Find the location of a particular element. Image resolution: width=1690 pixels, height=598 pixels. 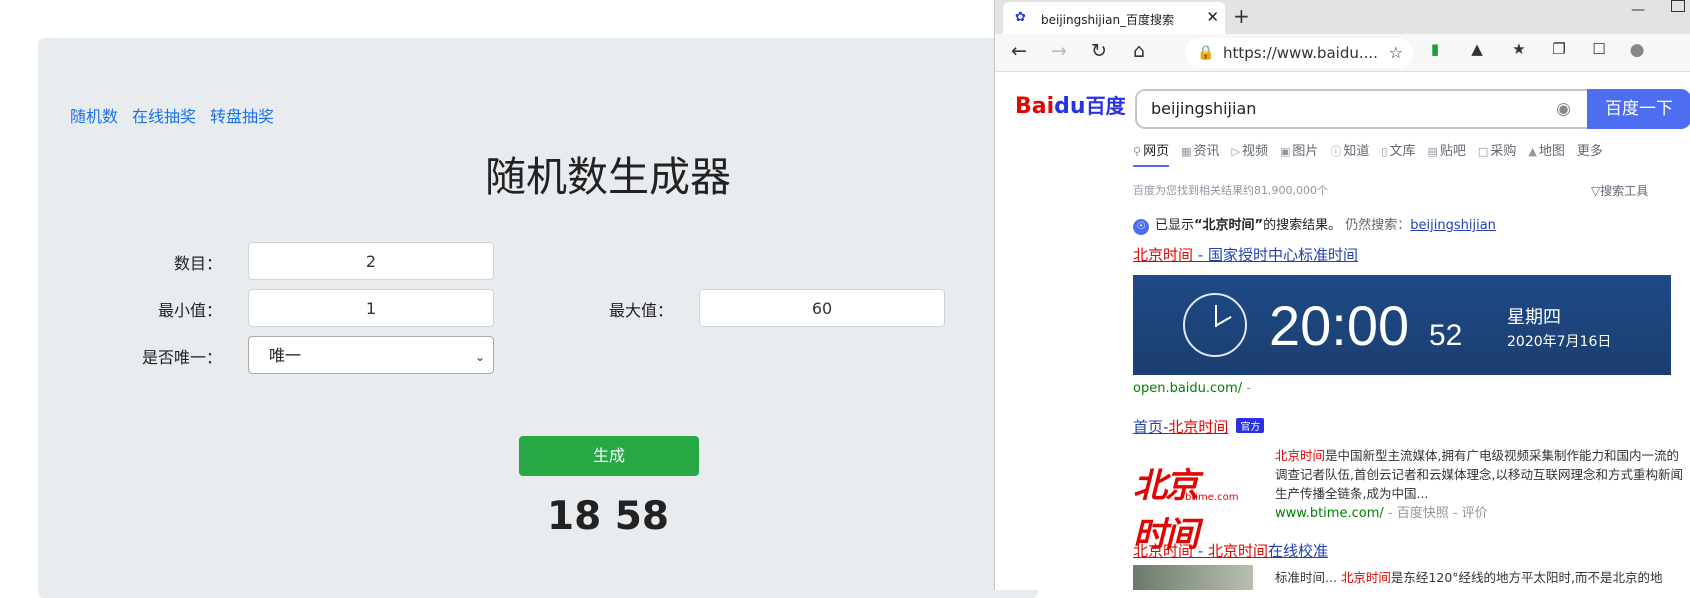

official-badge: 官方 is located at coordinates (1250, 425).